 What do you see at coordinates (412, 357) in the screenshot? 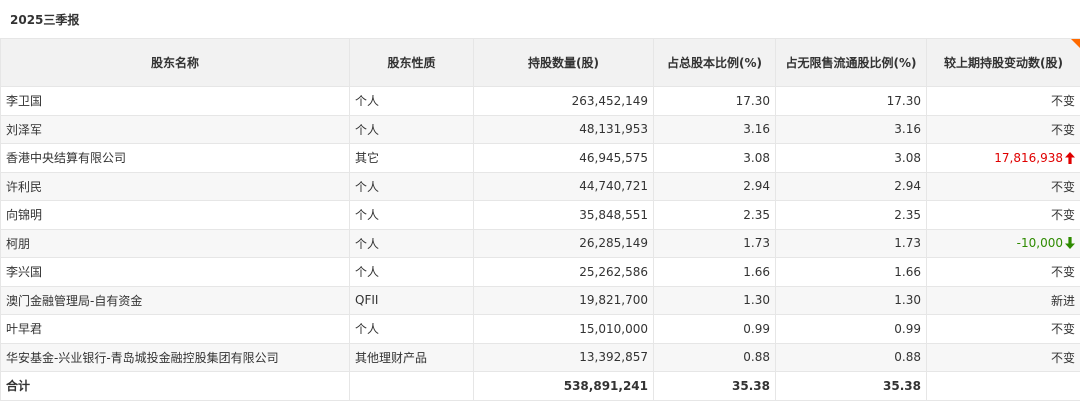
I see `cell-holder-type: 其他理财产品` at bounding box center [412, 357].